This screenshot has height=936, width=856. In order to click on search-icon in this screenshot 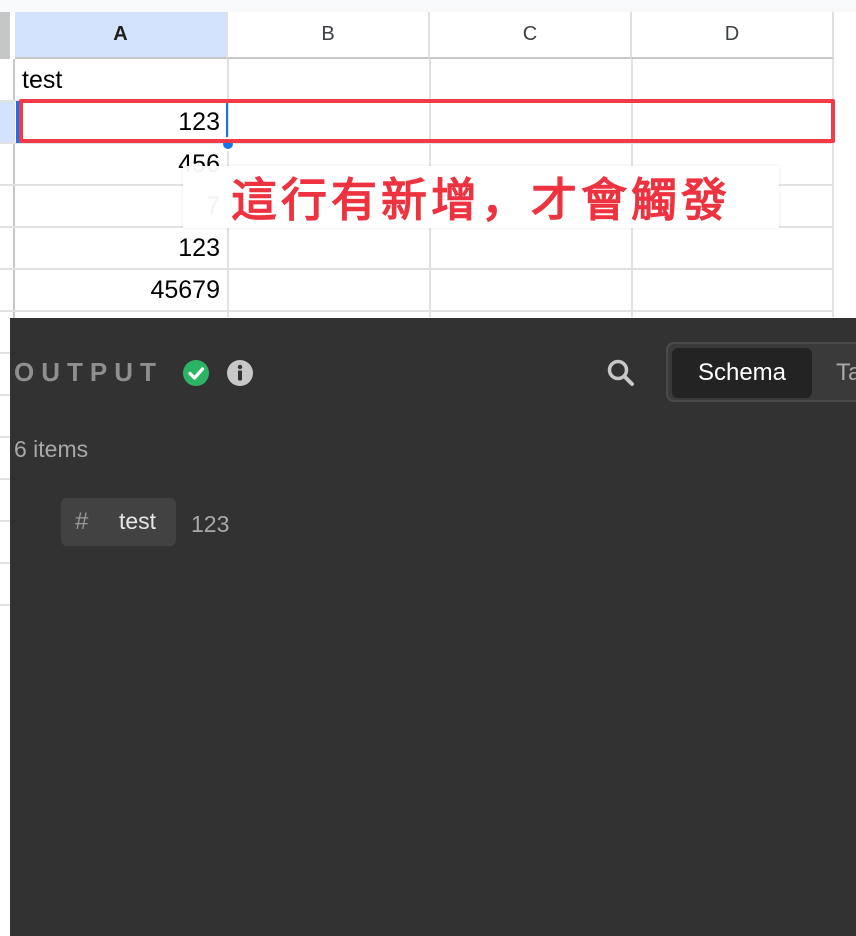, I will do `click(621, 373)`.